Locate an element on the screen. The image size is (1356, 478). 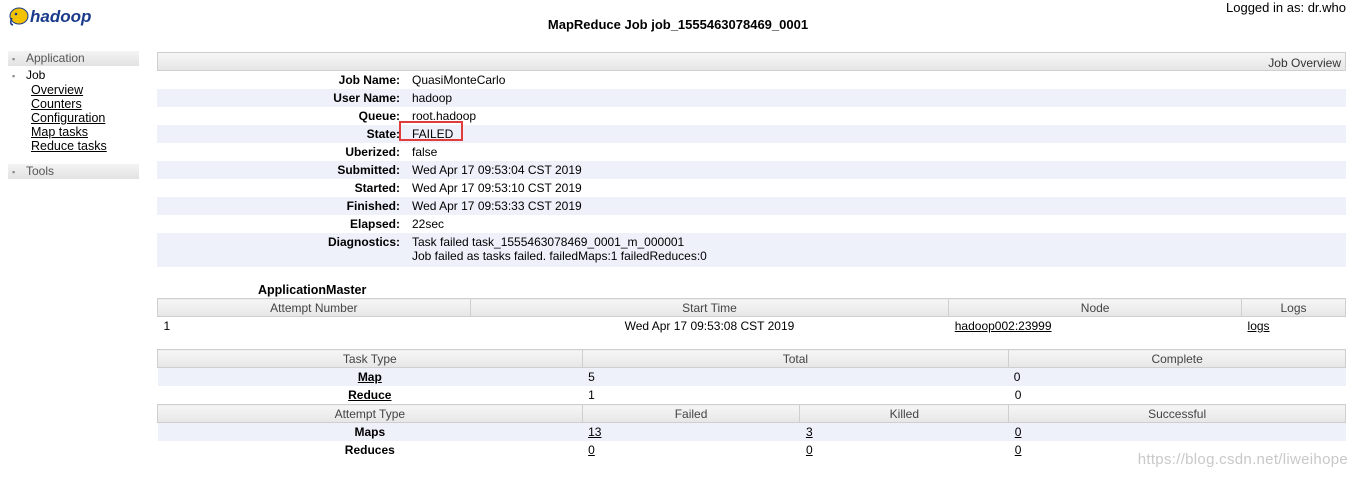
map-tasks-link: Map is located at coordinates (370, 377).